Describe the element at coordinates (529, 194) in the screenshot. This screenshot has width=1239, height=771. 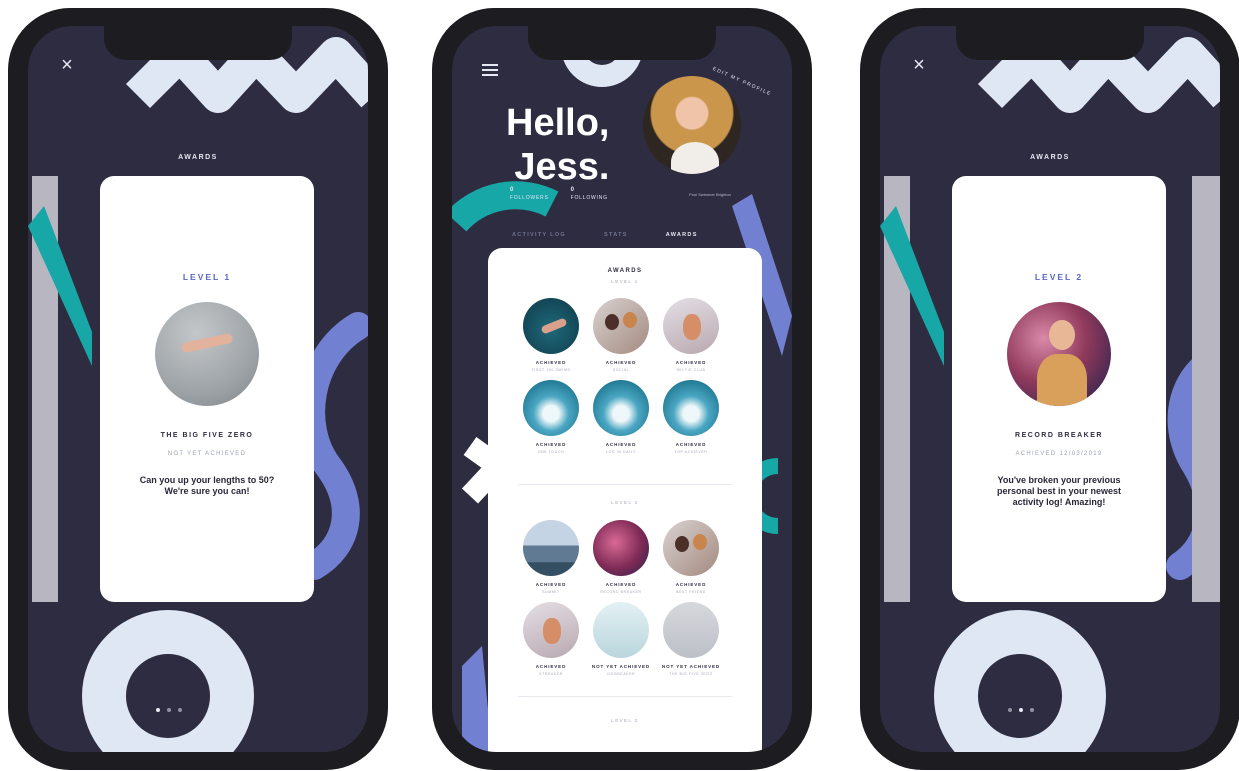
I see `followers-stat: 0 FOLLOWERS` at that location.